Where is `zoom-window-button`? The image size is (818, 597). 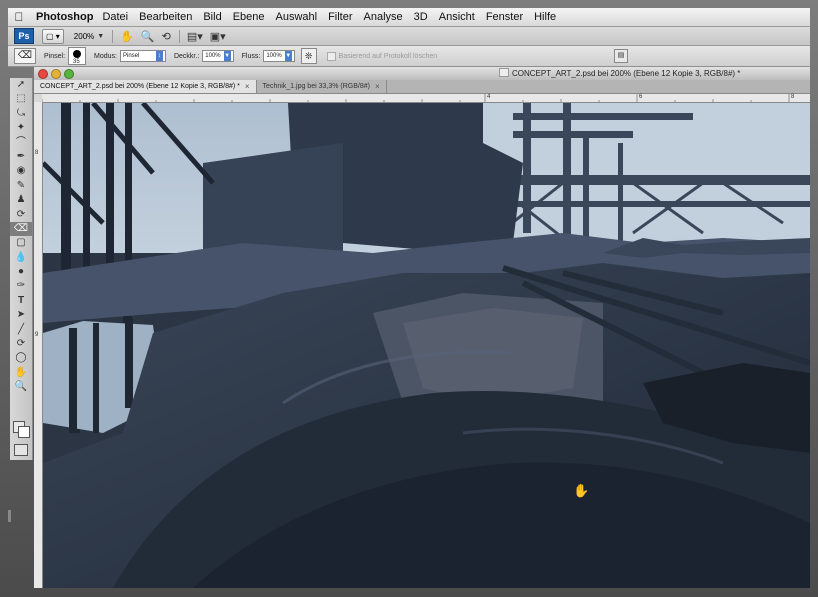 zoom-window-button is located at coordinates (69, 73).